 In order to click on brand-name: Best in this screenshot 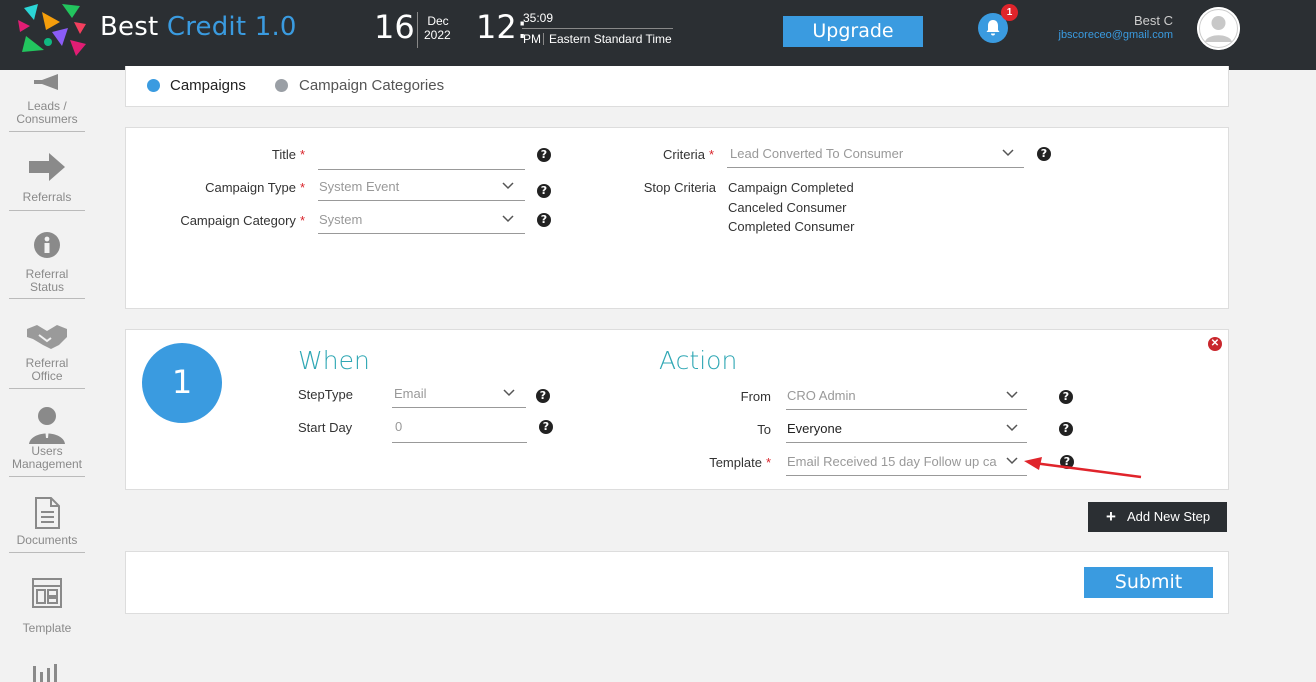, I will do `click(133, 27)`.